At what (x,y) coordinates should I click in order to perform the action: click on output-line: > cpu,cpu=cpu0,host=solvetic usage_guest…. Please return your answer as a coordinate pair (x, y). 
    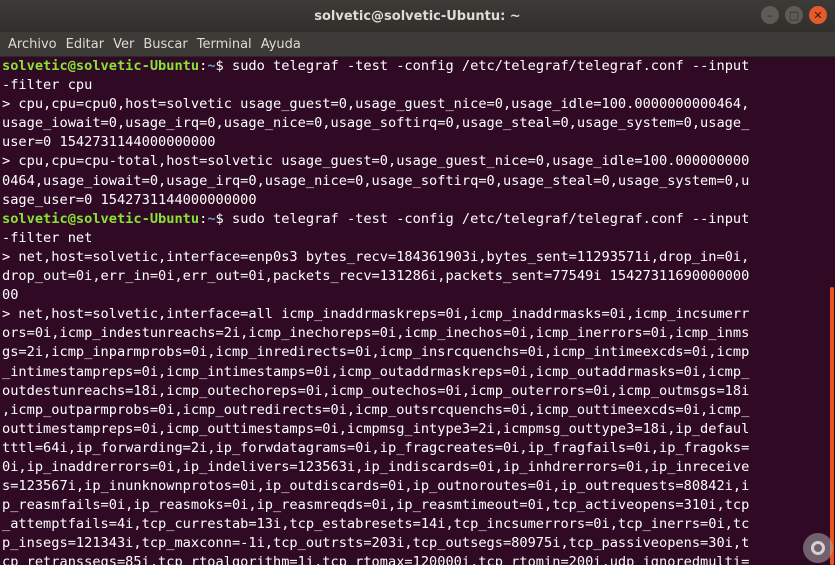
    Looking at the image, I should click on (376, 104).